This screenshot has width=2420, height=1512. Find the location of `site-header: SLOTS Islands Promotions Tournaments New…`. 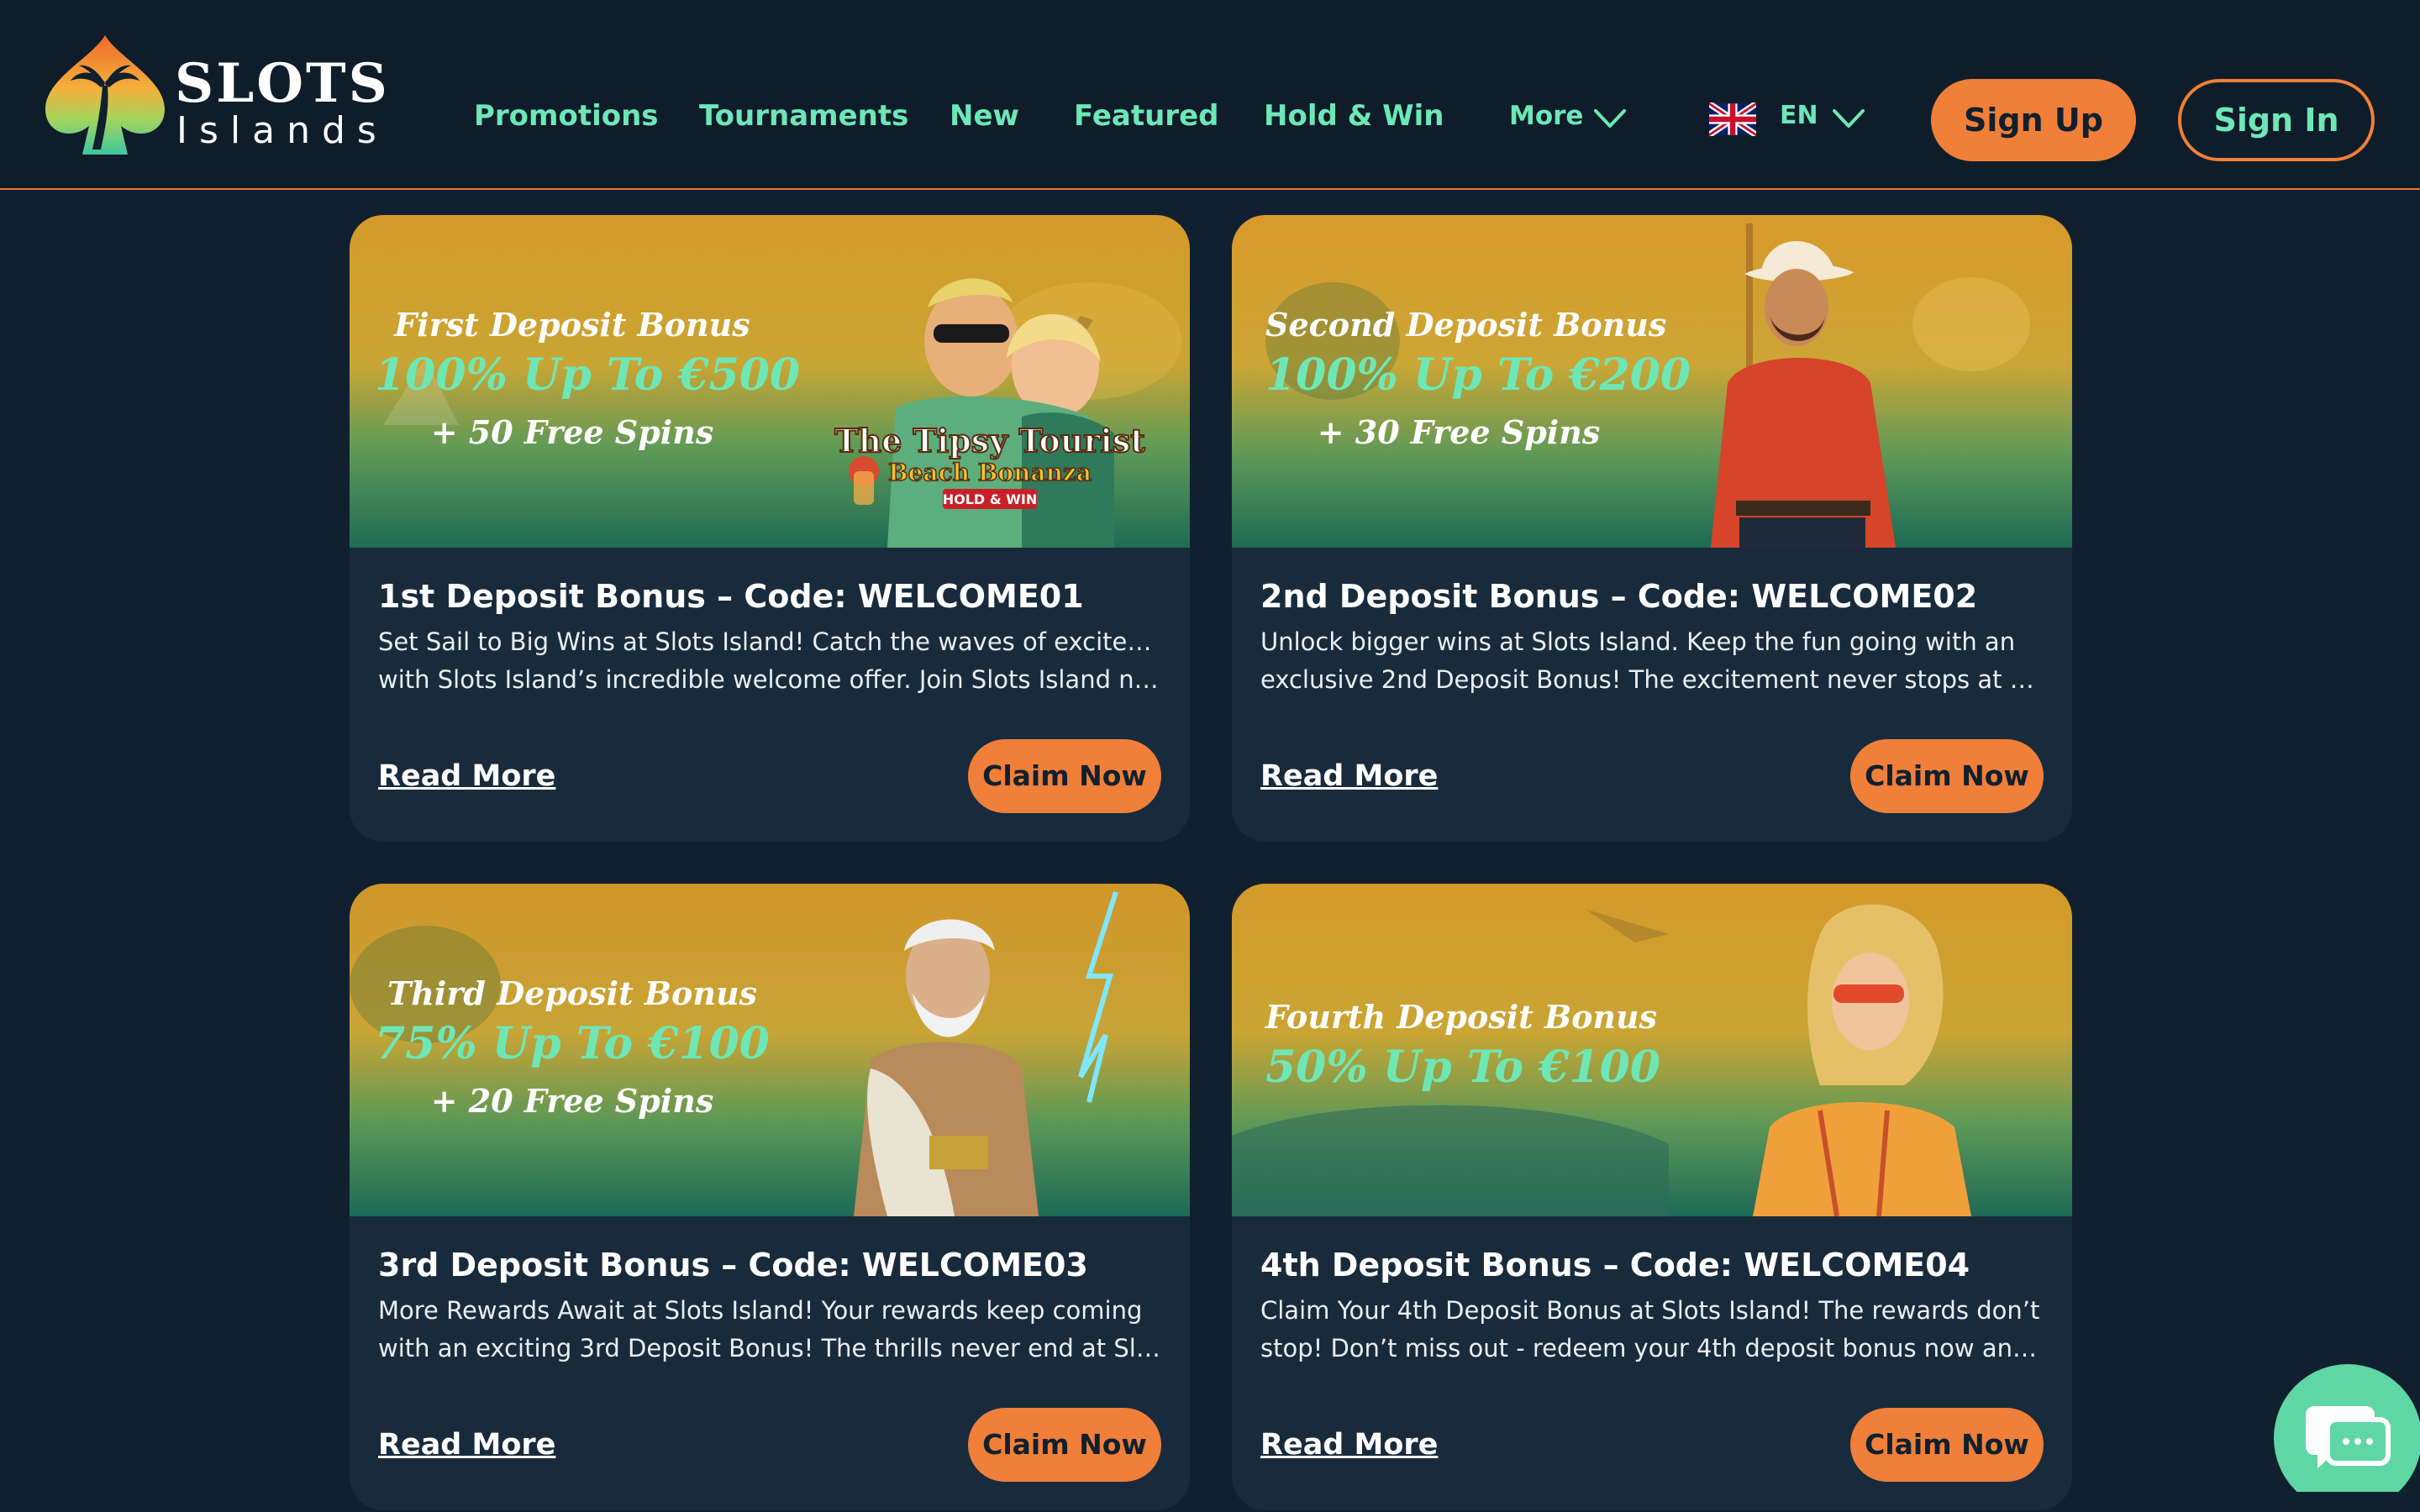

site-header: SLOTS Islands Promotions Tournaments New… is located at coordinates (1210, 95).